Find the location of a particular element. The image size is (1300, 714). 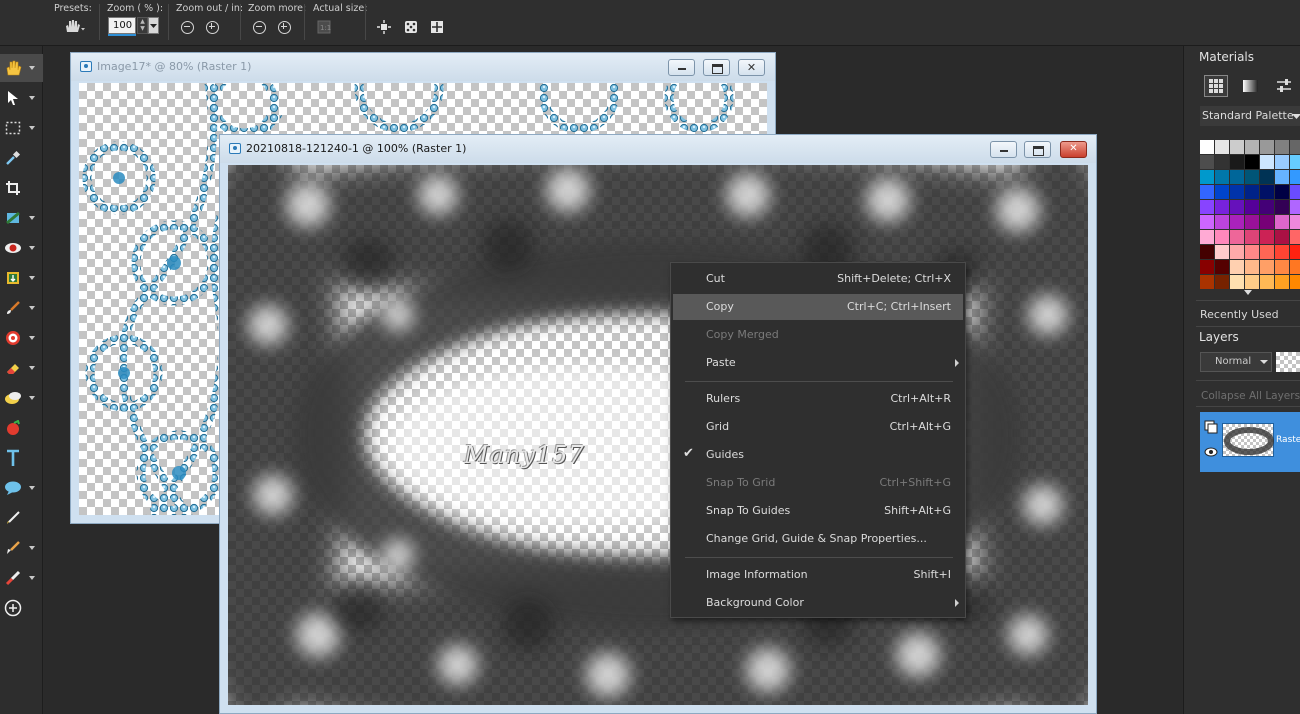

visibility-eye-icon is located at coordinates (1211, 452).